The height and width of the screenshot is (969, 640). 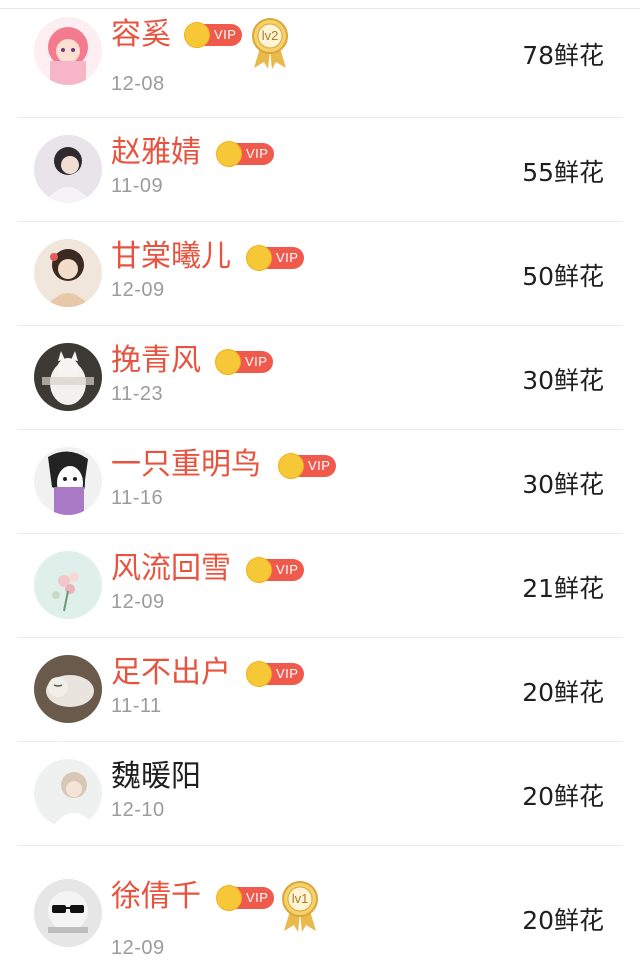 I want to click on date-text: 11-23, so click(x=137, y=394).